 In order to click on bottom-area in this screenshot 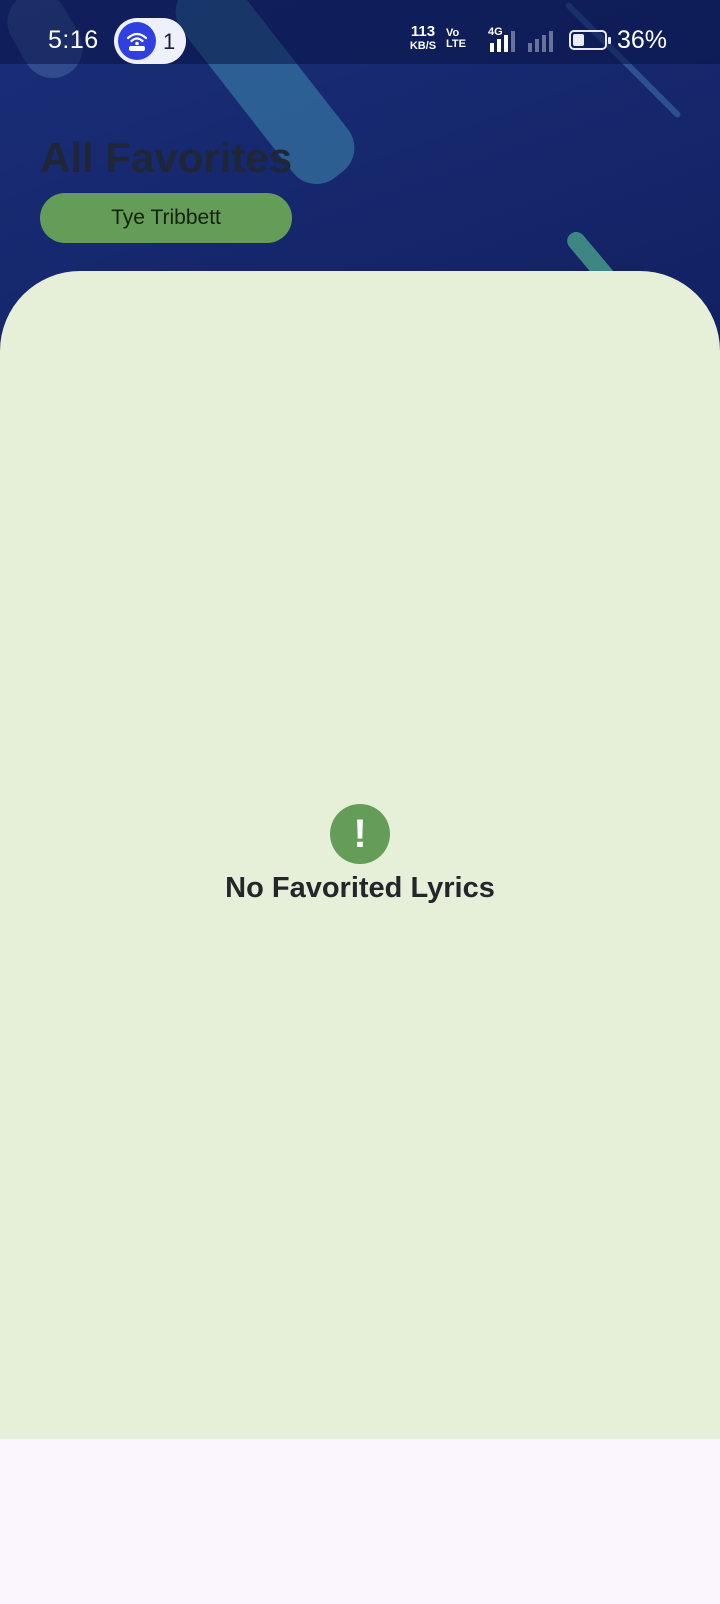, I will do `click(360, 1521)`.